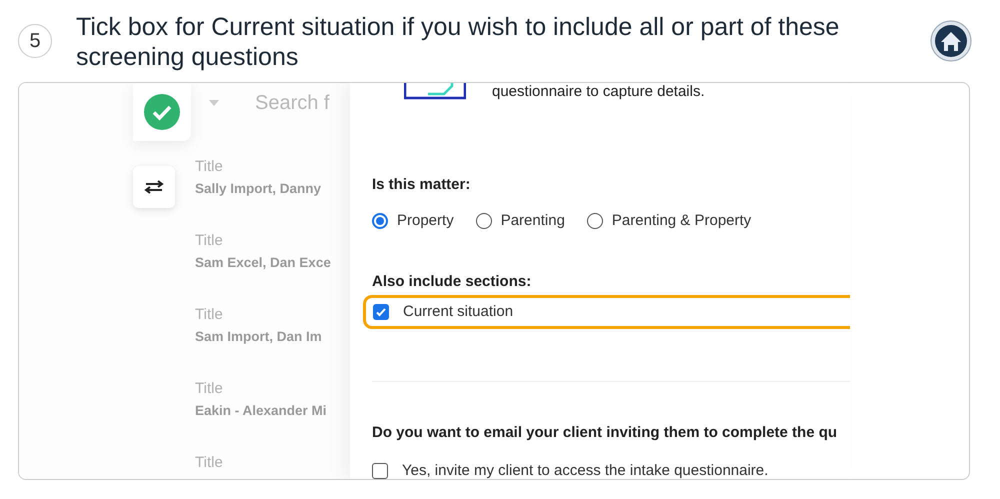 Image resolution: width=1000 pixels, height=499 pixels. I want to click on home-icon, so click(951, 41).